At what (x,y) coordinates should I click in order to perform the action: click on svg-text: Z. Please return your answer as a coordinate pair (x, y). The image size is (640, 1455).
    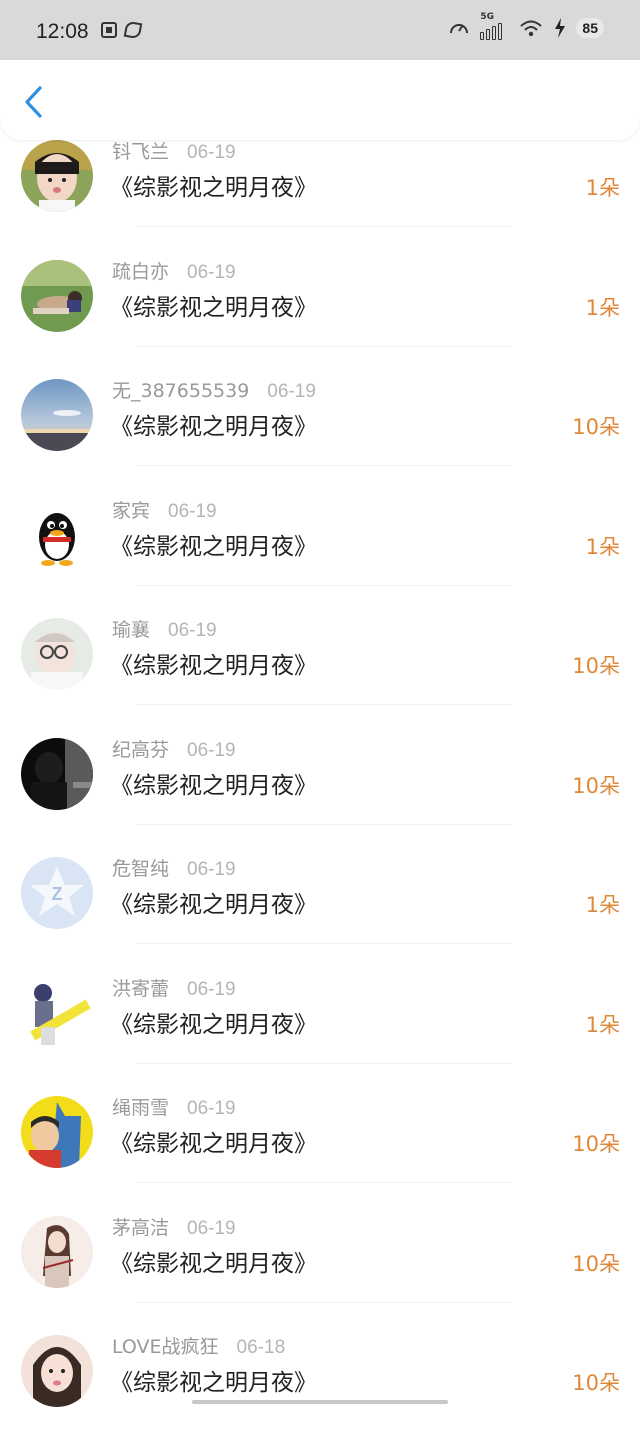
    Looking at the image, I should click on (57, 894).